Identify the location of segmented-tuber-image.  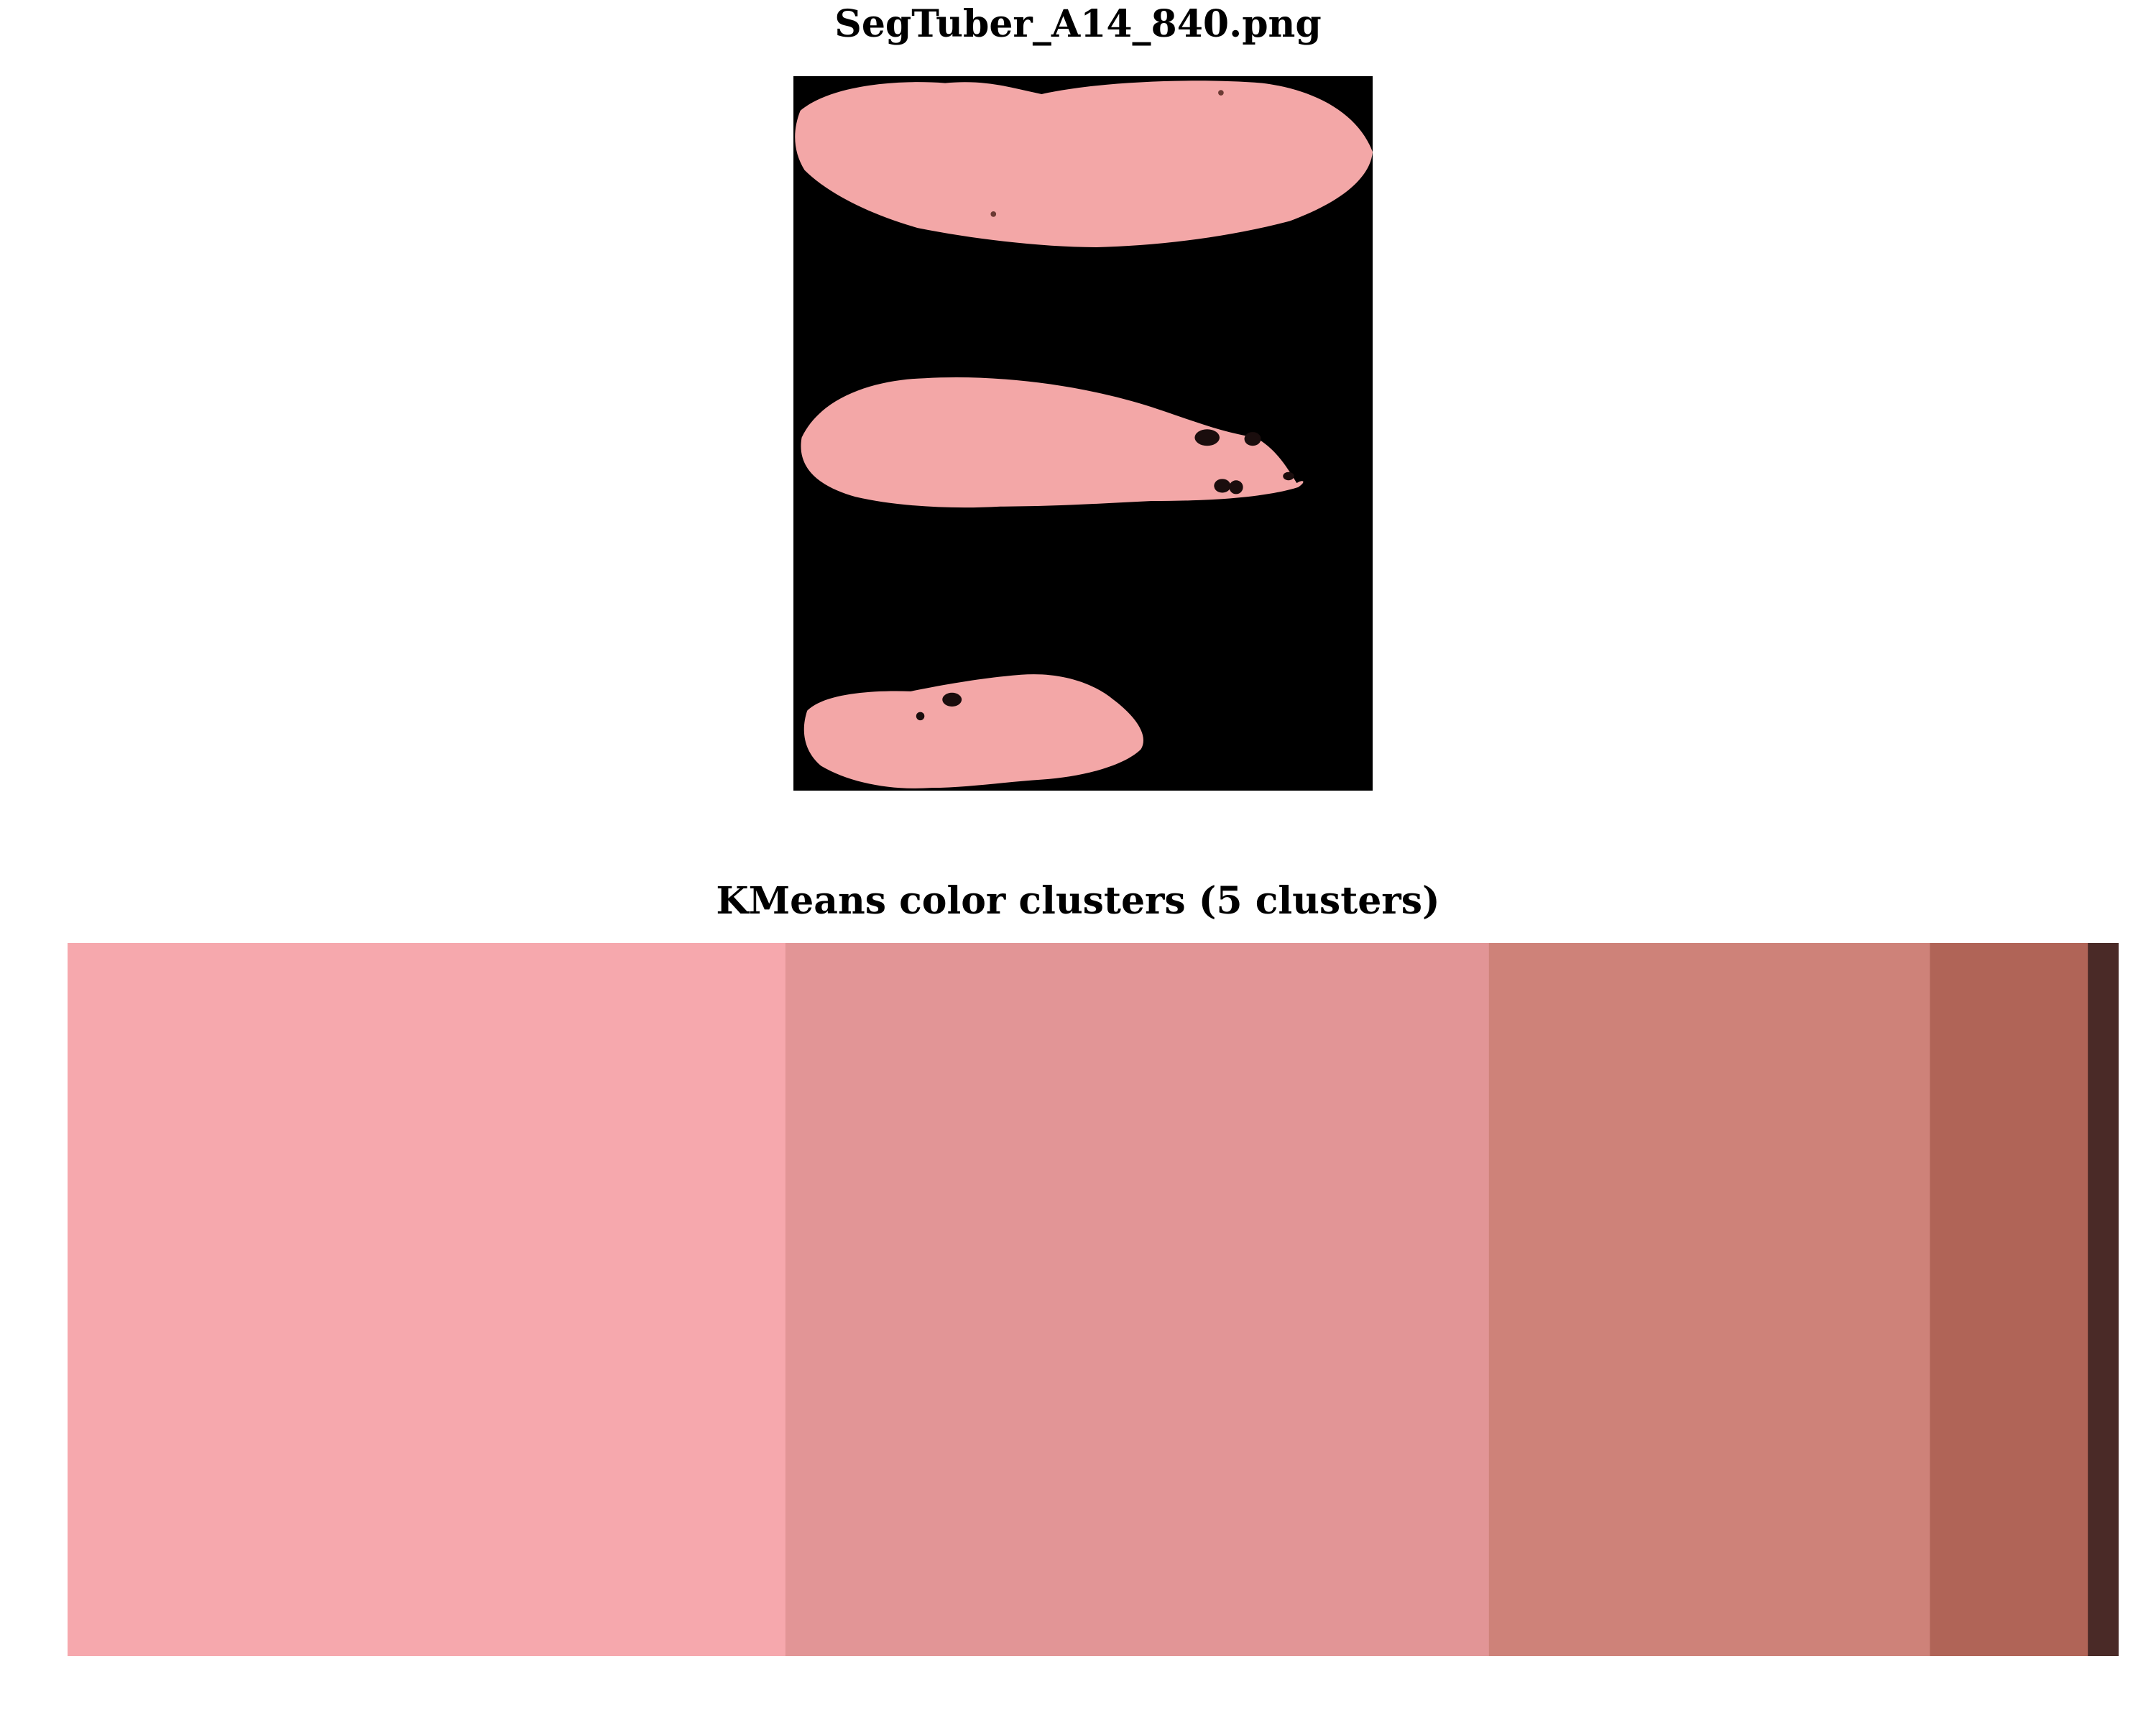
(1083, 433).